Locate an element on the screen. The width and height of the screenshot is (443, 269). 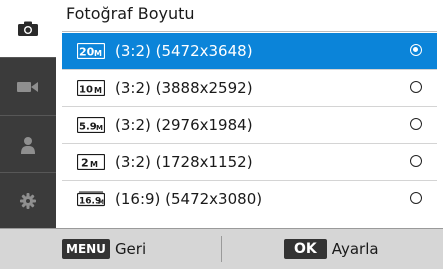
sidebar is located at coordinates (28, 114).